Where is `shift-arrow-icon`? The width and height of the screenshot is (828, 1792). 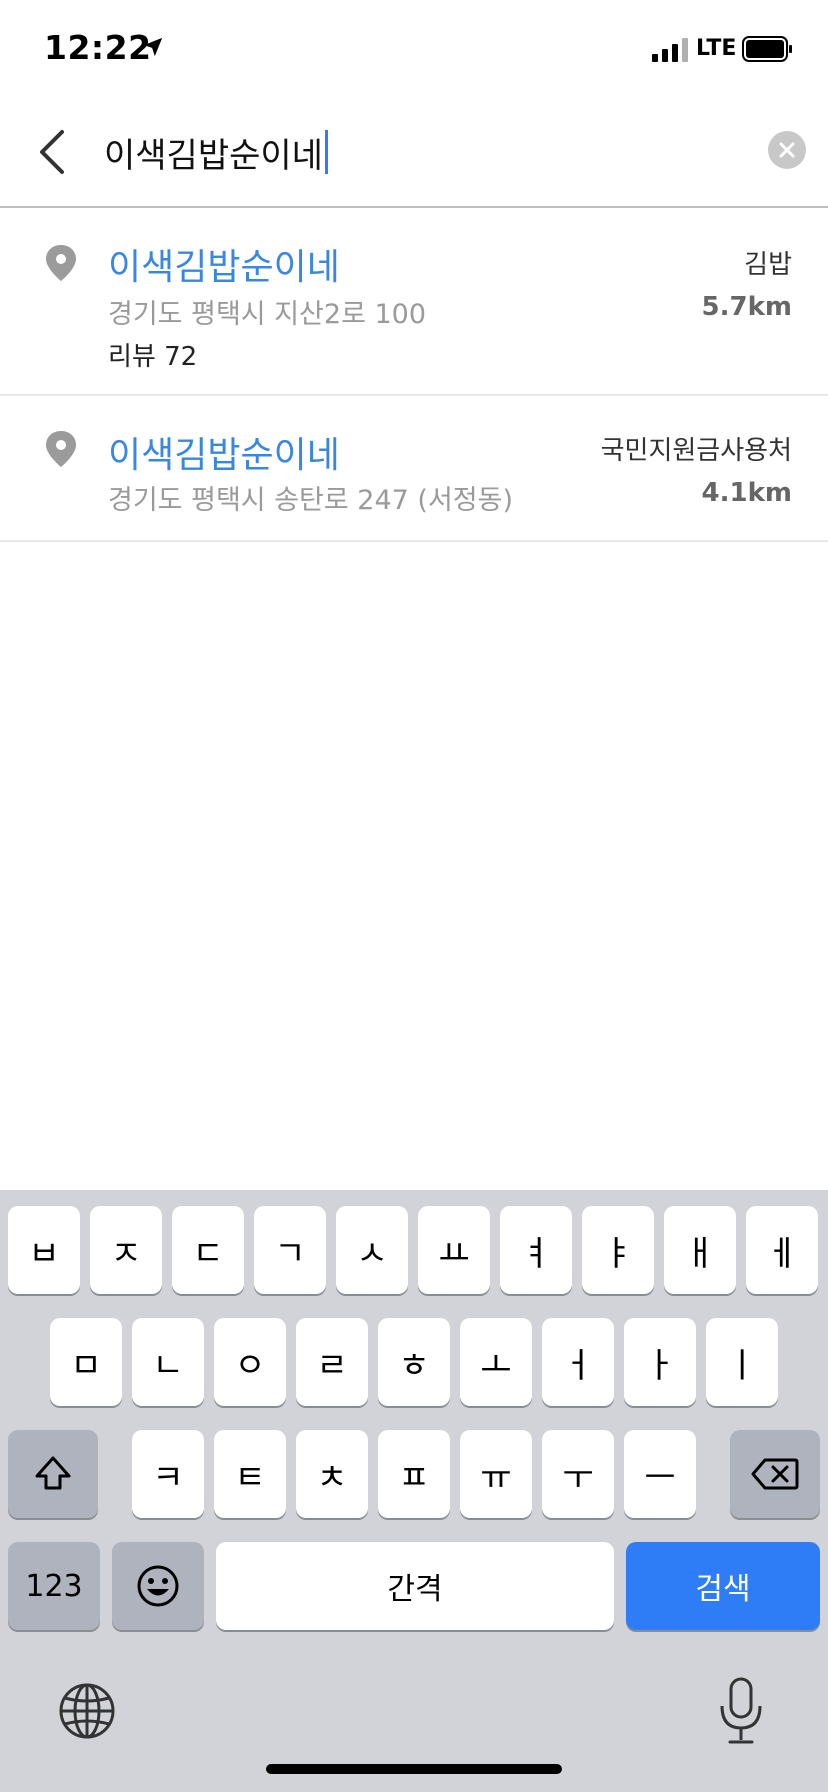
shift-arrow-icon is located at coordinates (53, 1473).